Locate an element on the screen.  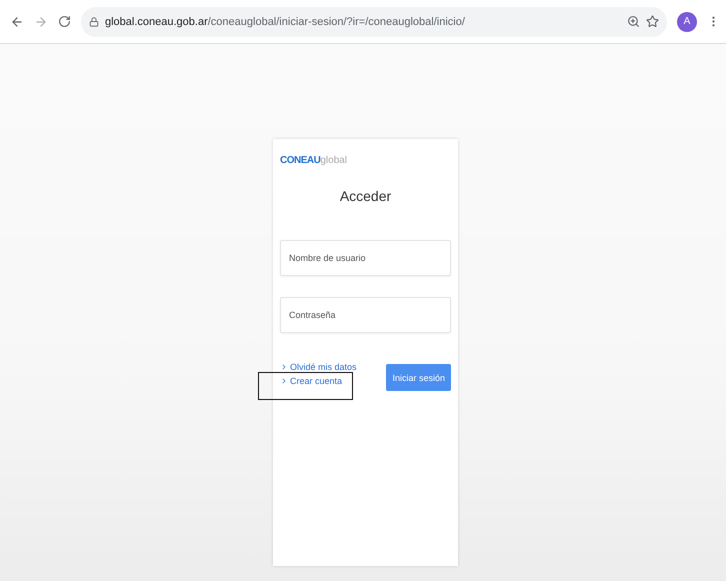
zoom-icon is located at coordinates (633, 21).